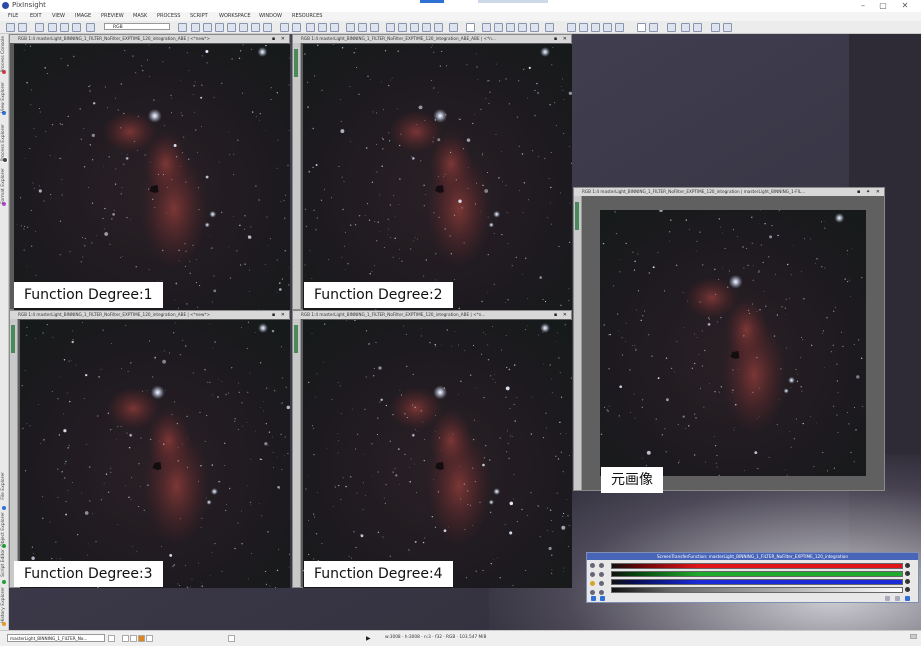 This screenshot has width=921, height=646. Describe the element at coordinates (602, 598) in the screenshot. I see `stf-apply-icon` at that location.